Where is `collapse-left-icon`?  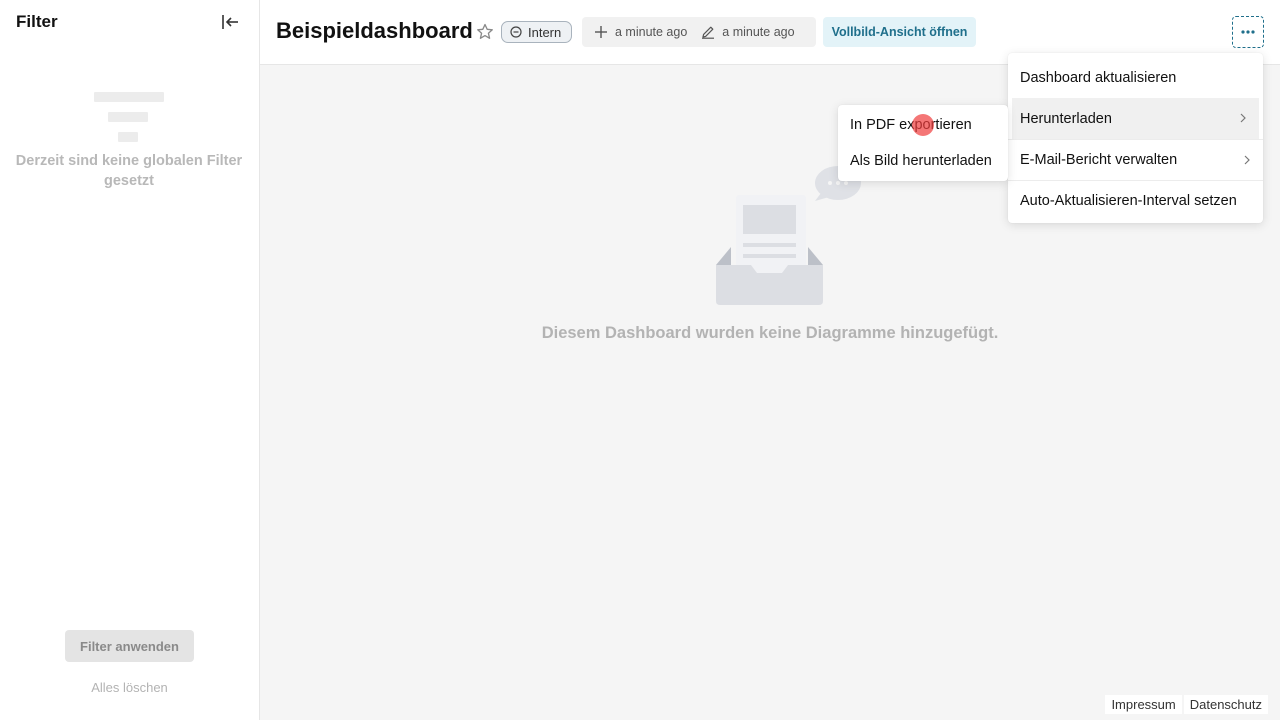 collapse-left-icon is located at coordinates (230, 22).